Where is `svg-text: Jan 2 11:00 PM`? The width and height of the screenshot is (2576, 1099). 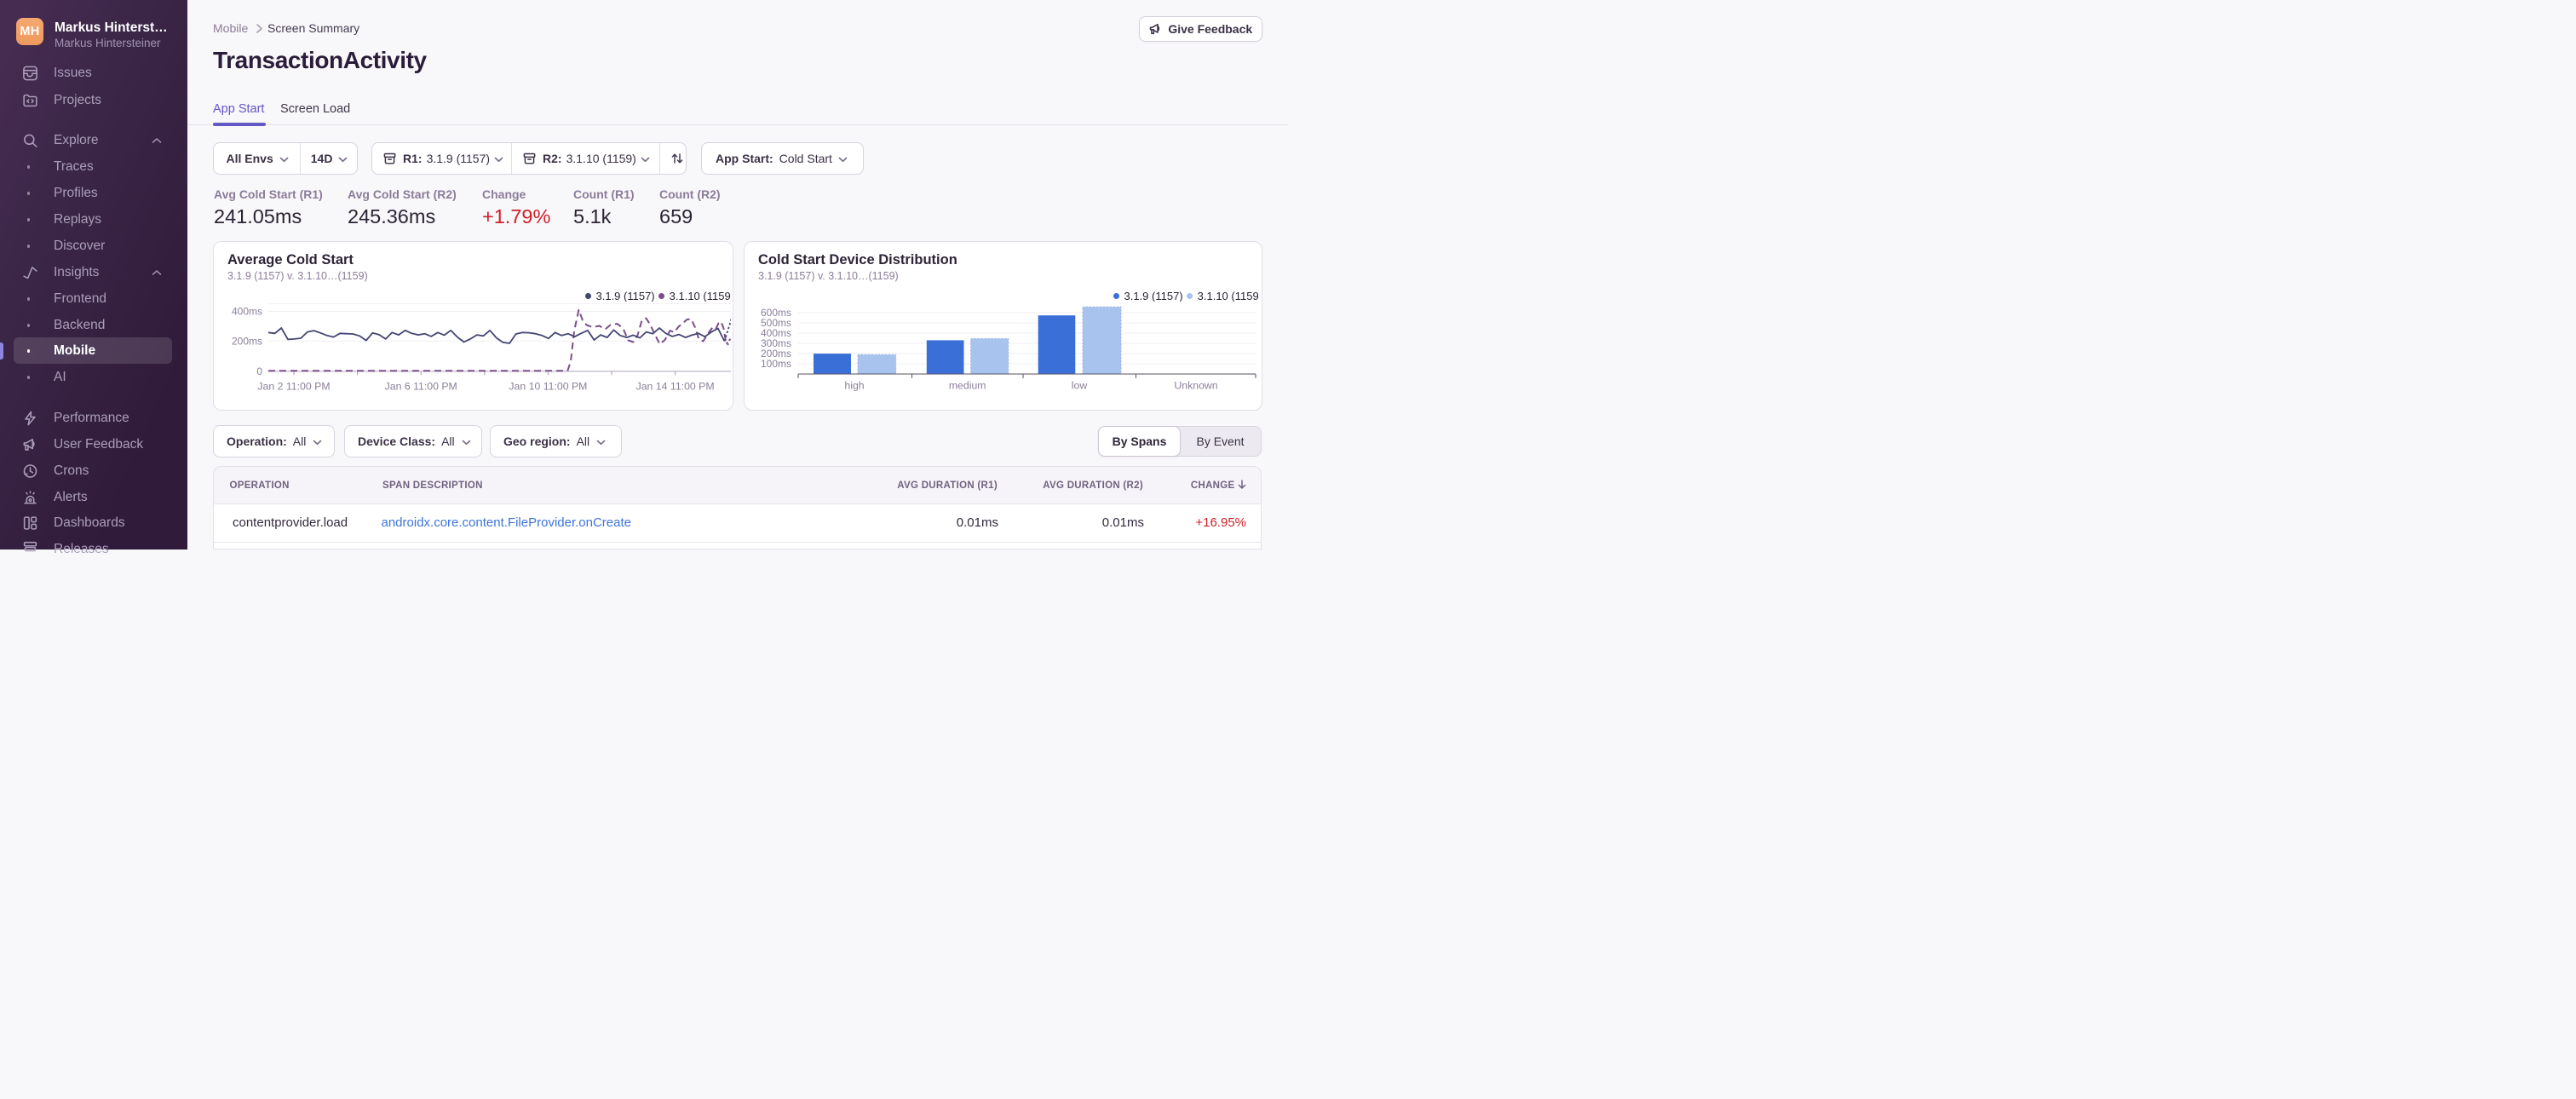 svg-text: Jan 2 11:00 PM is located at coordinates (294, 387).